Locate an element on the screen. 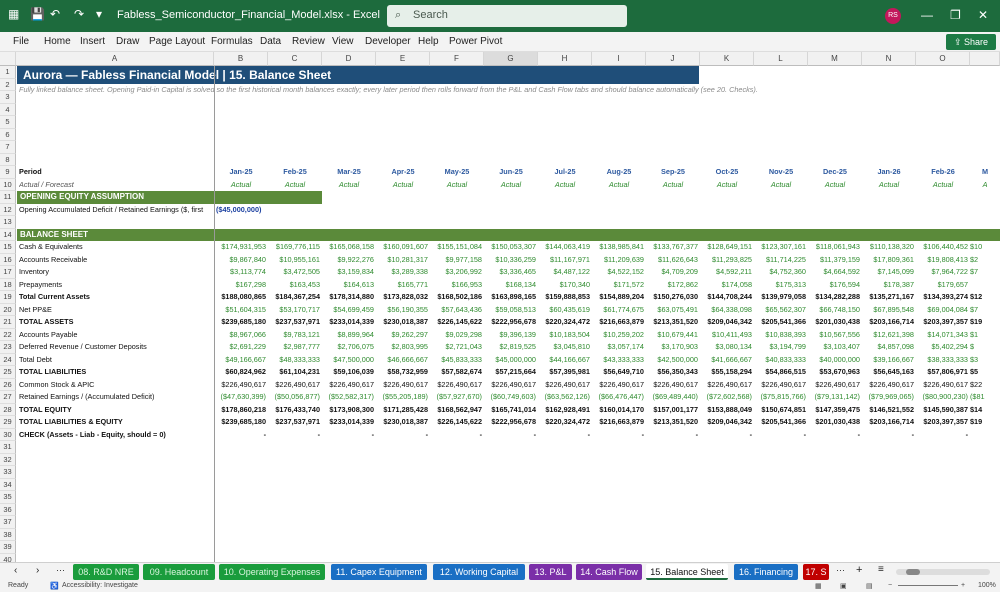 This screenshot has width=1000, height=592. opening-input: ($45,000,000) is located at coordinates (242, 210).